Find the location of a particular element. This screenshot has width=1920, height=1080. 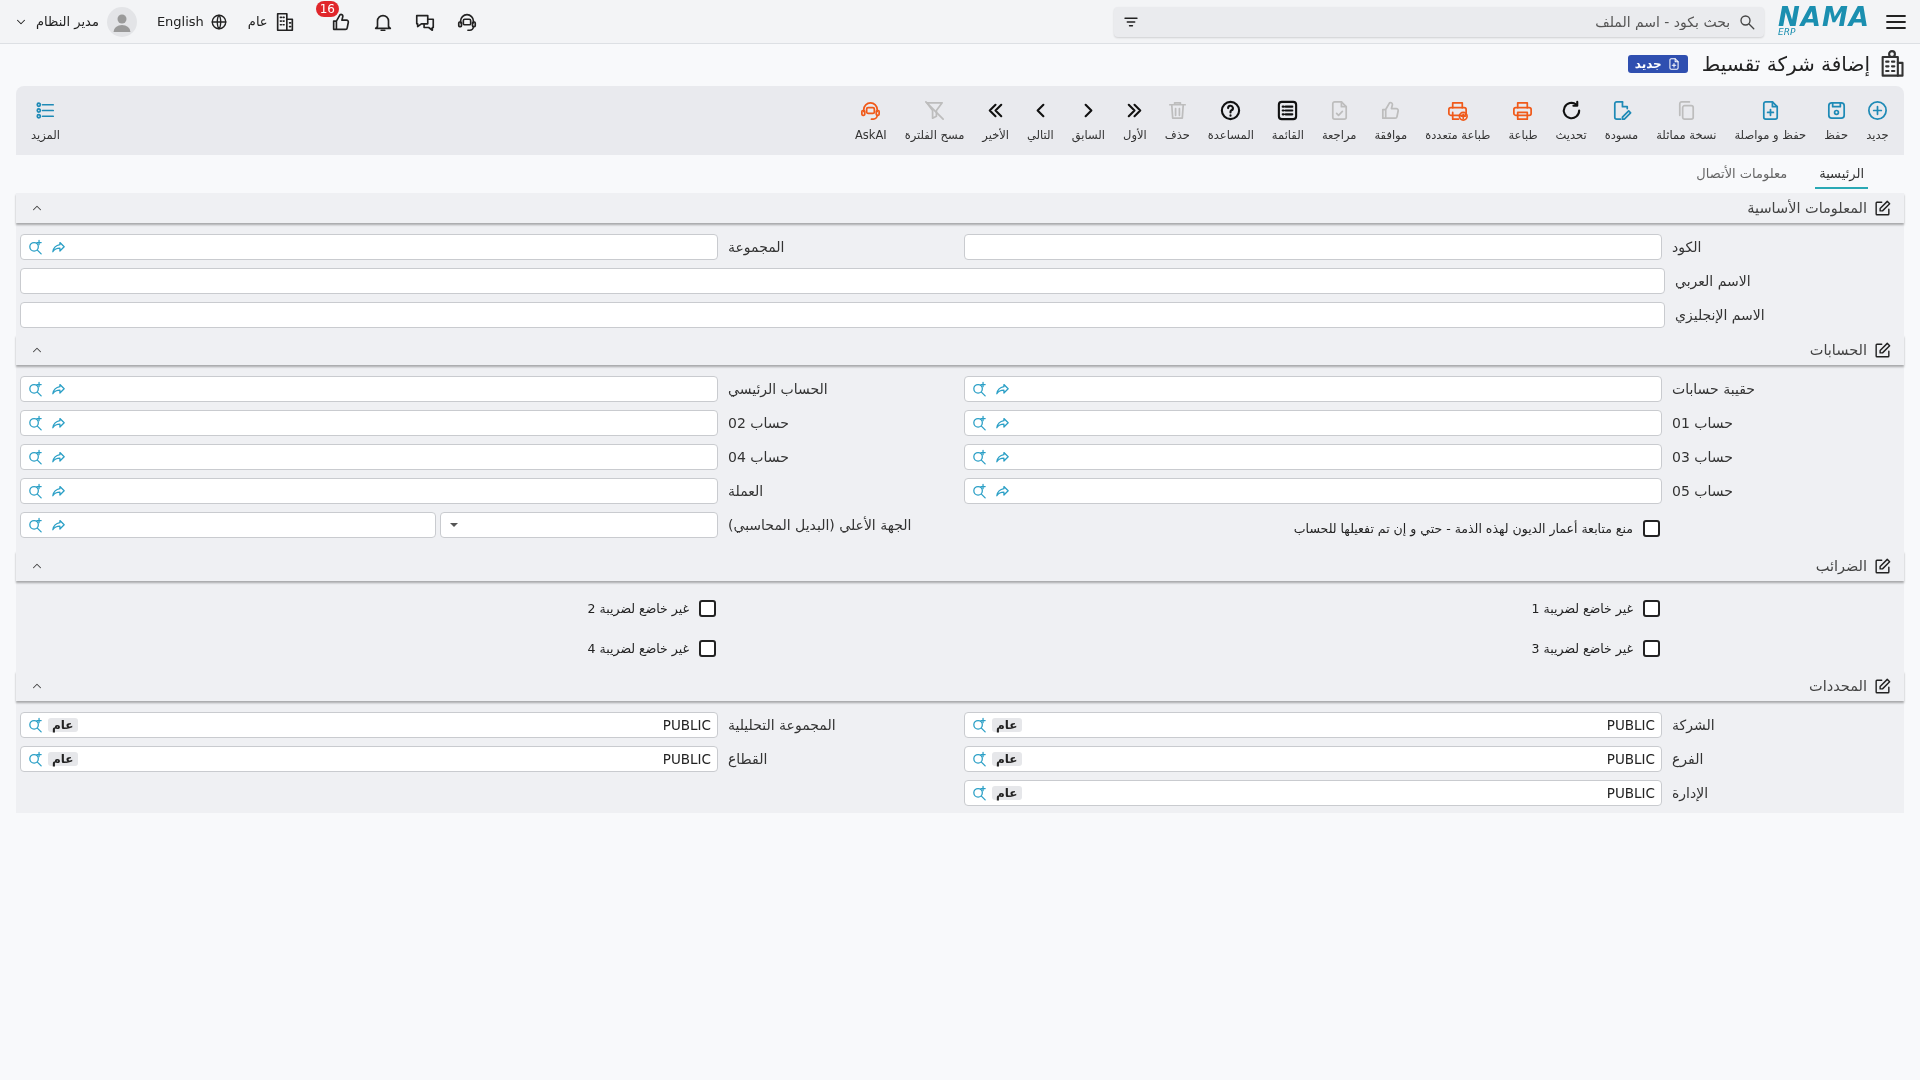

notification-badge: 16 is located at coordinates (327, 8).